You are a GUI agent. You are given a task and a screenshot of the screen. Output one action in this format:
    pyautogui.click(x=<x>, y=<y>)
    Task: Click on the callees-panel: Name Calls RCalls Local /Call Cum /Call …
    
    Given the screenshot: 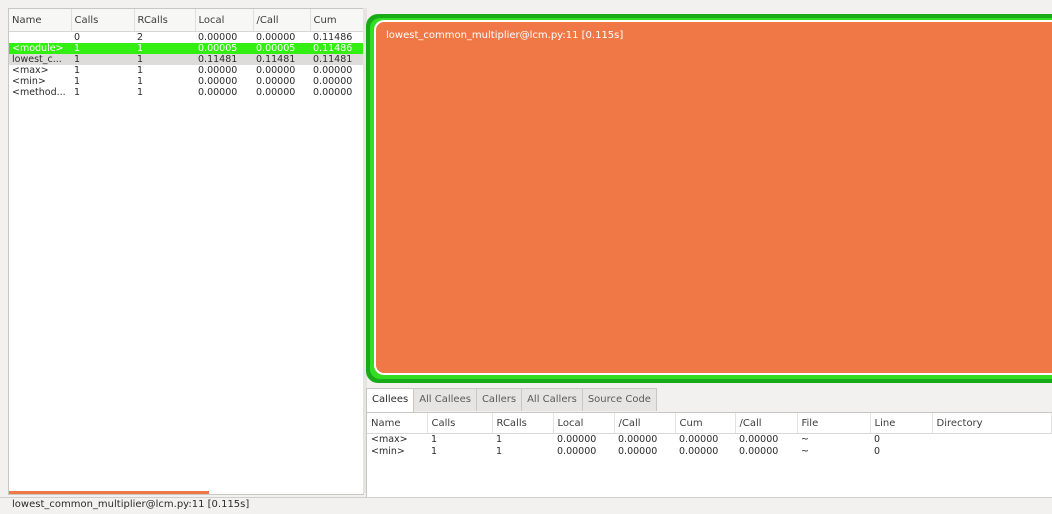 What is the action you would take?
    pyautogui.click(x=709, y=455)
    